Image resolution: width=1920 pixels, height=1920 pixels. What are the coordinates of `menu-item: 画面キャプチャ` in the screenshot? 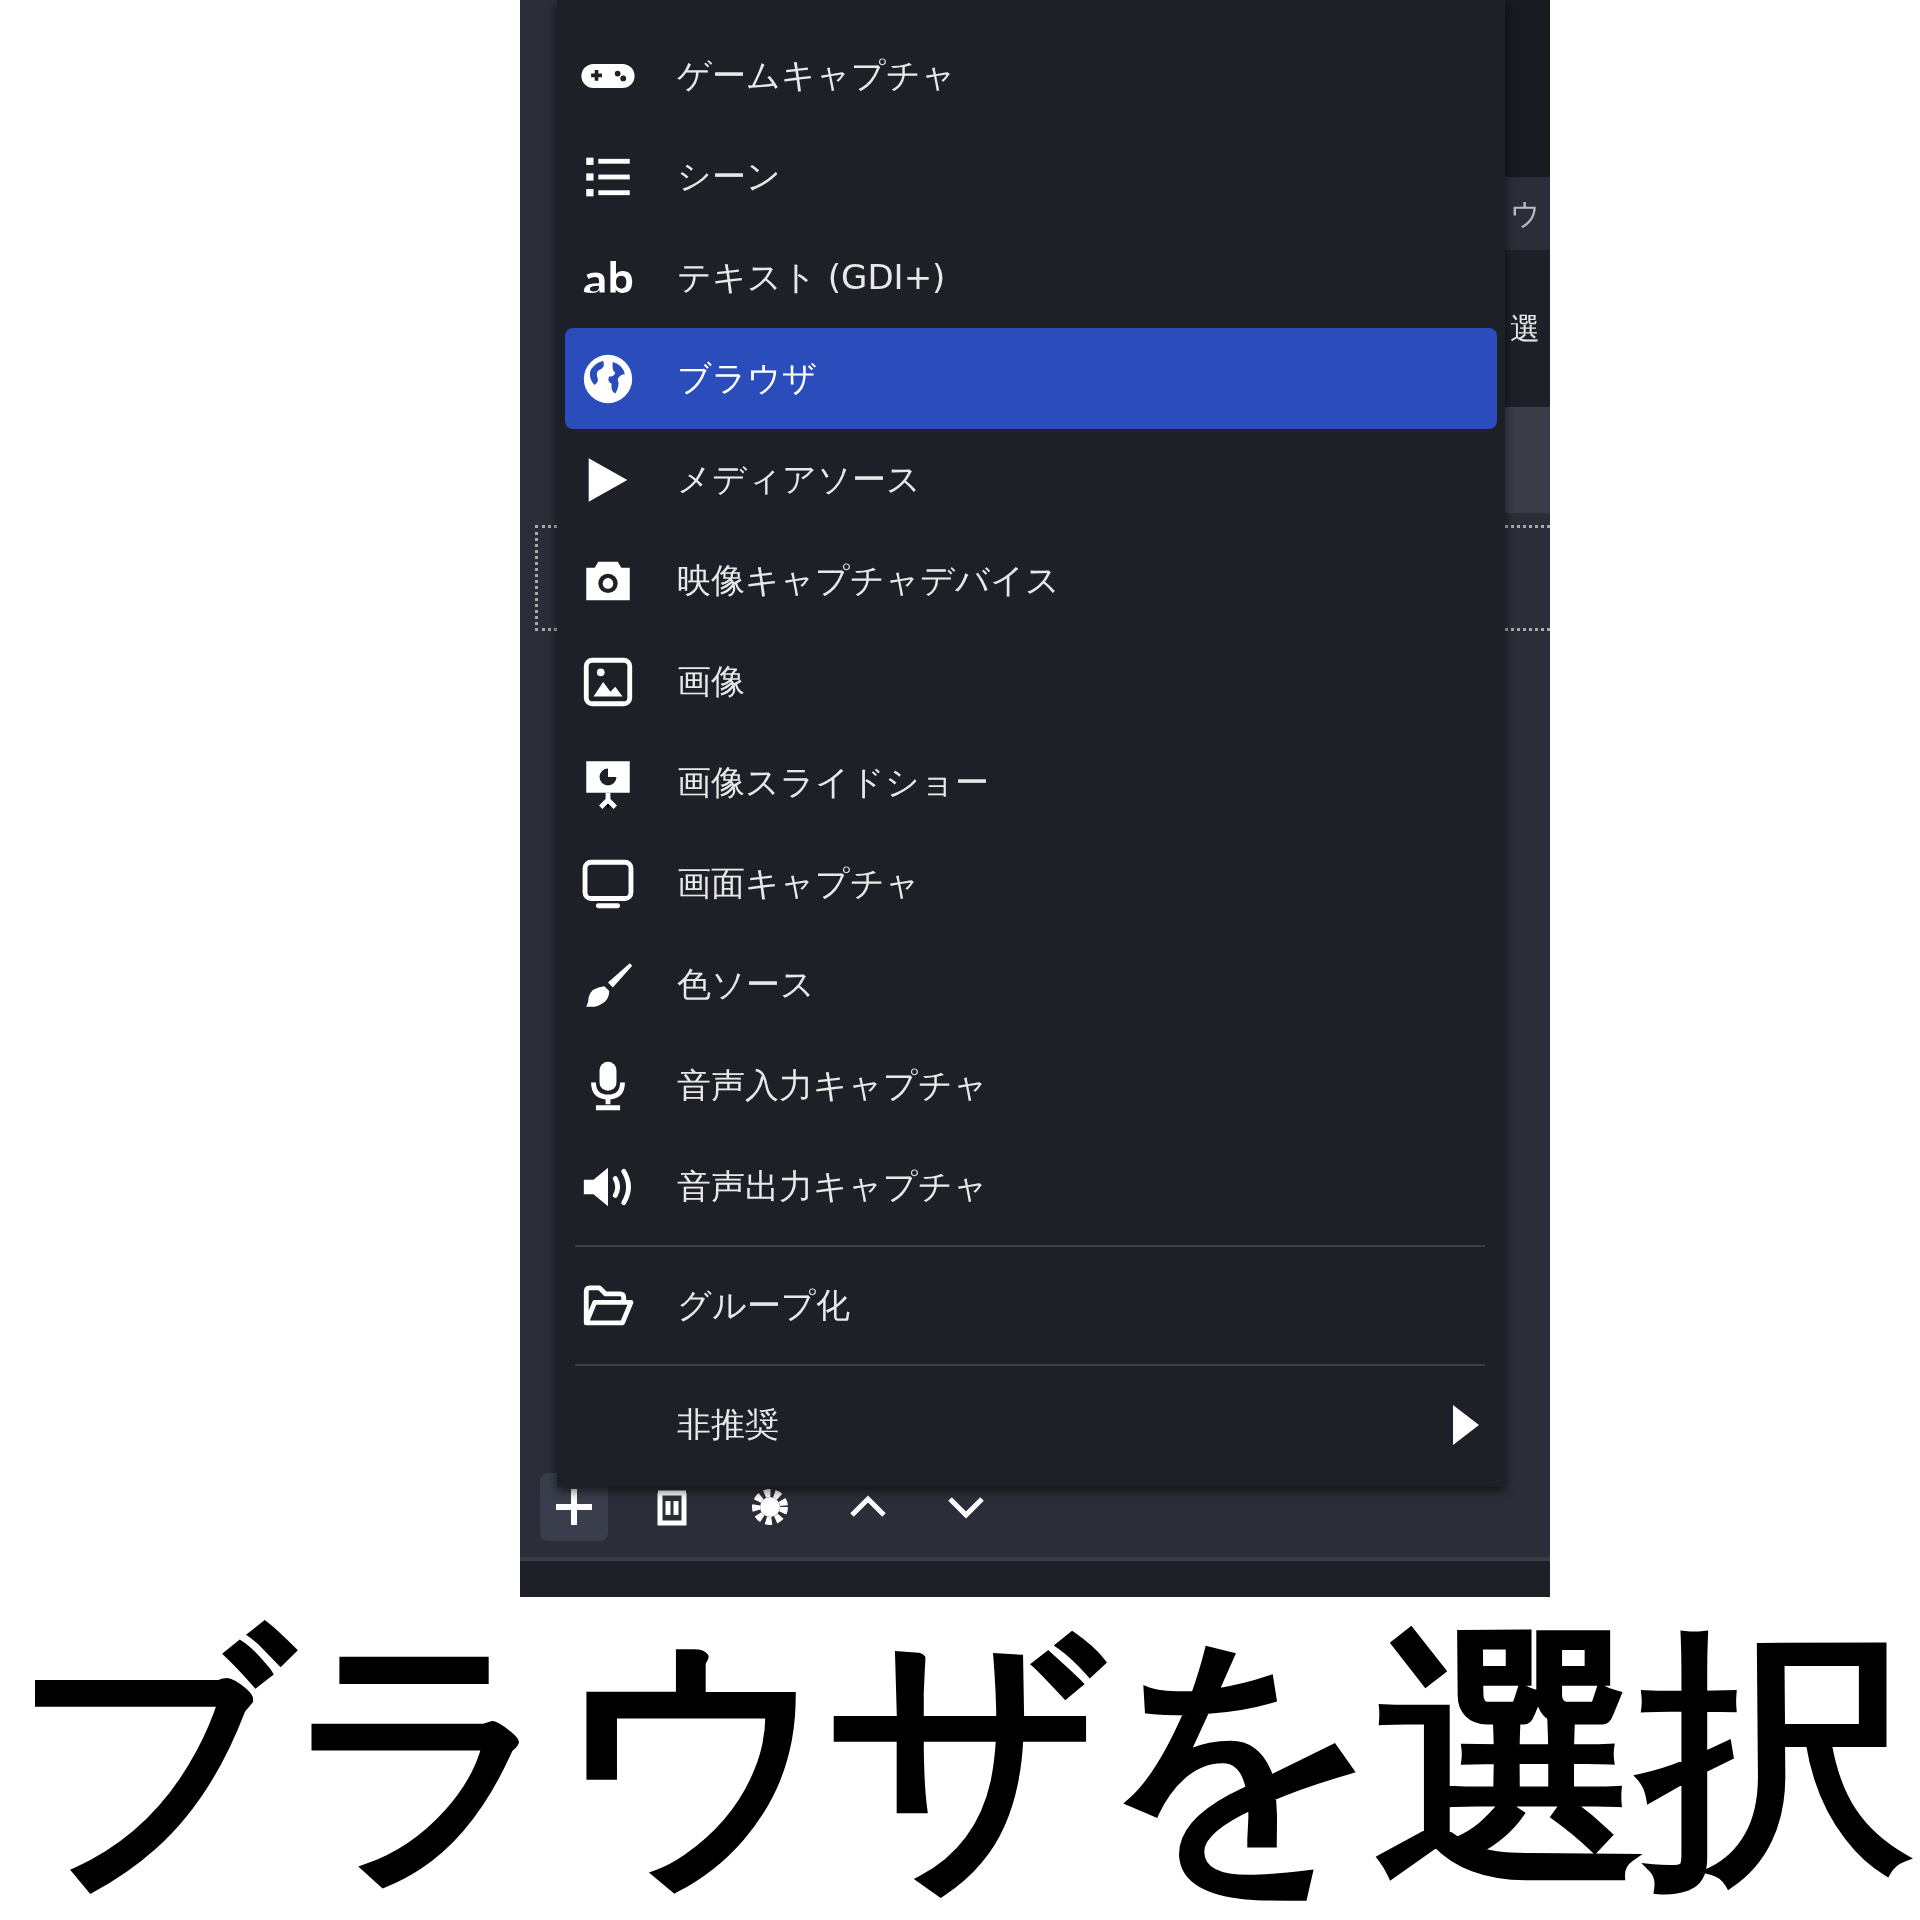 It's located at (1031, 883).